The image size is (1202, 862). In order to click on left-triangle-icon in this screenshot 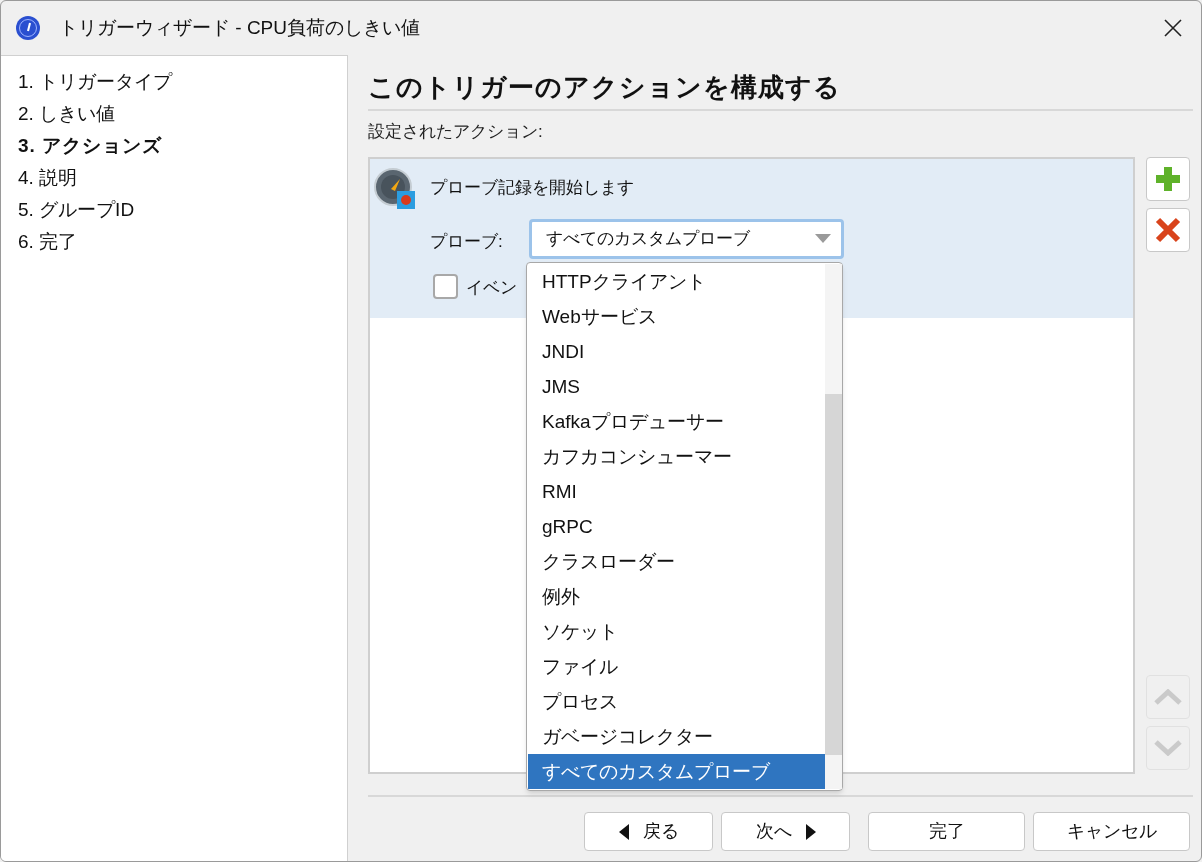, I will do `click(623, 831)`.